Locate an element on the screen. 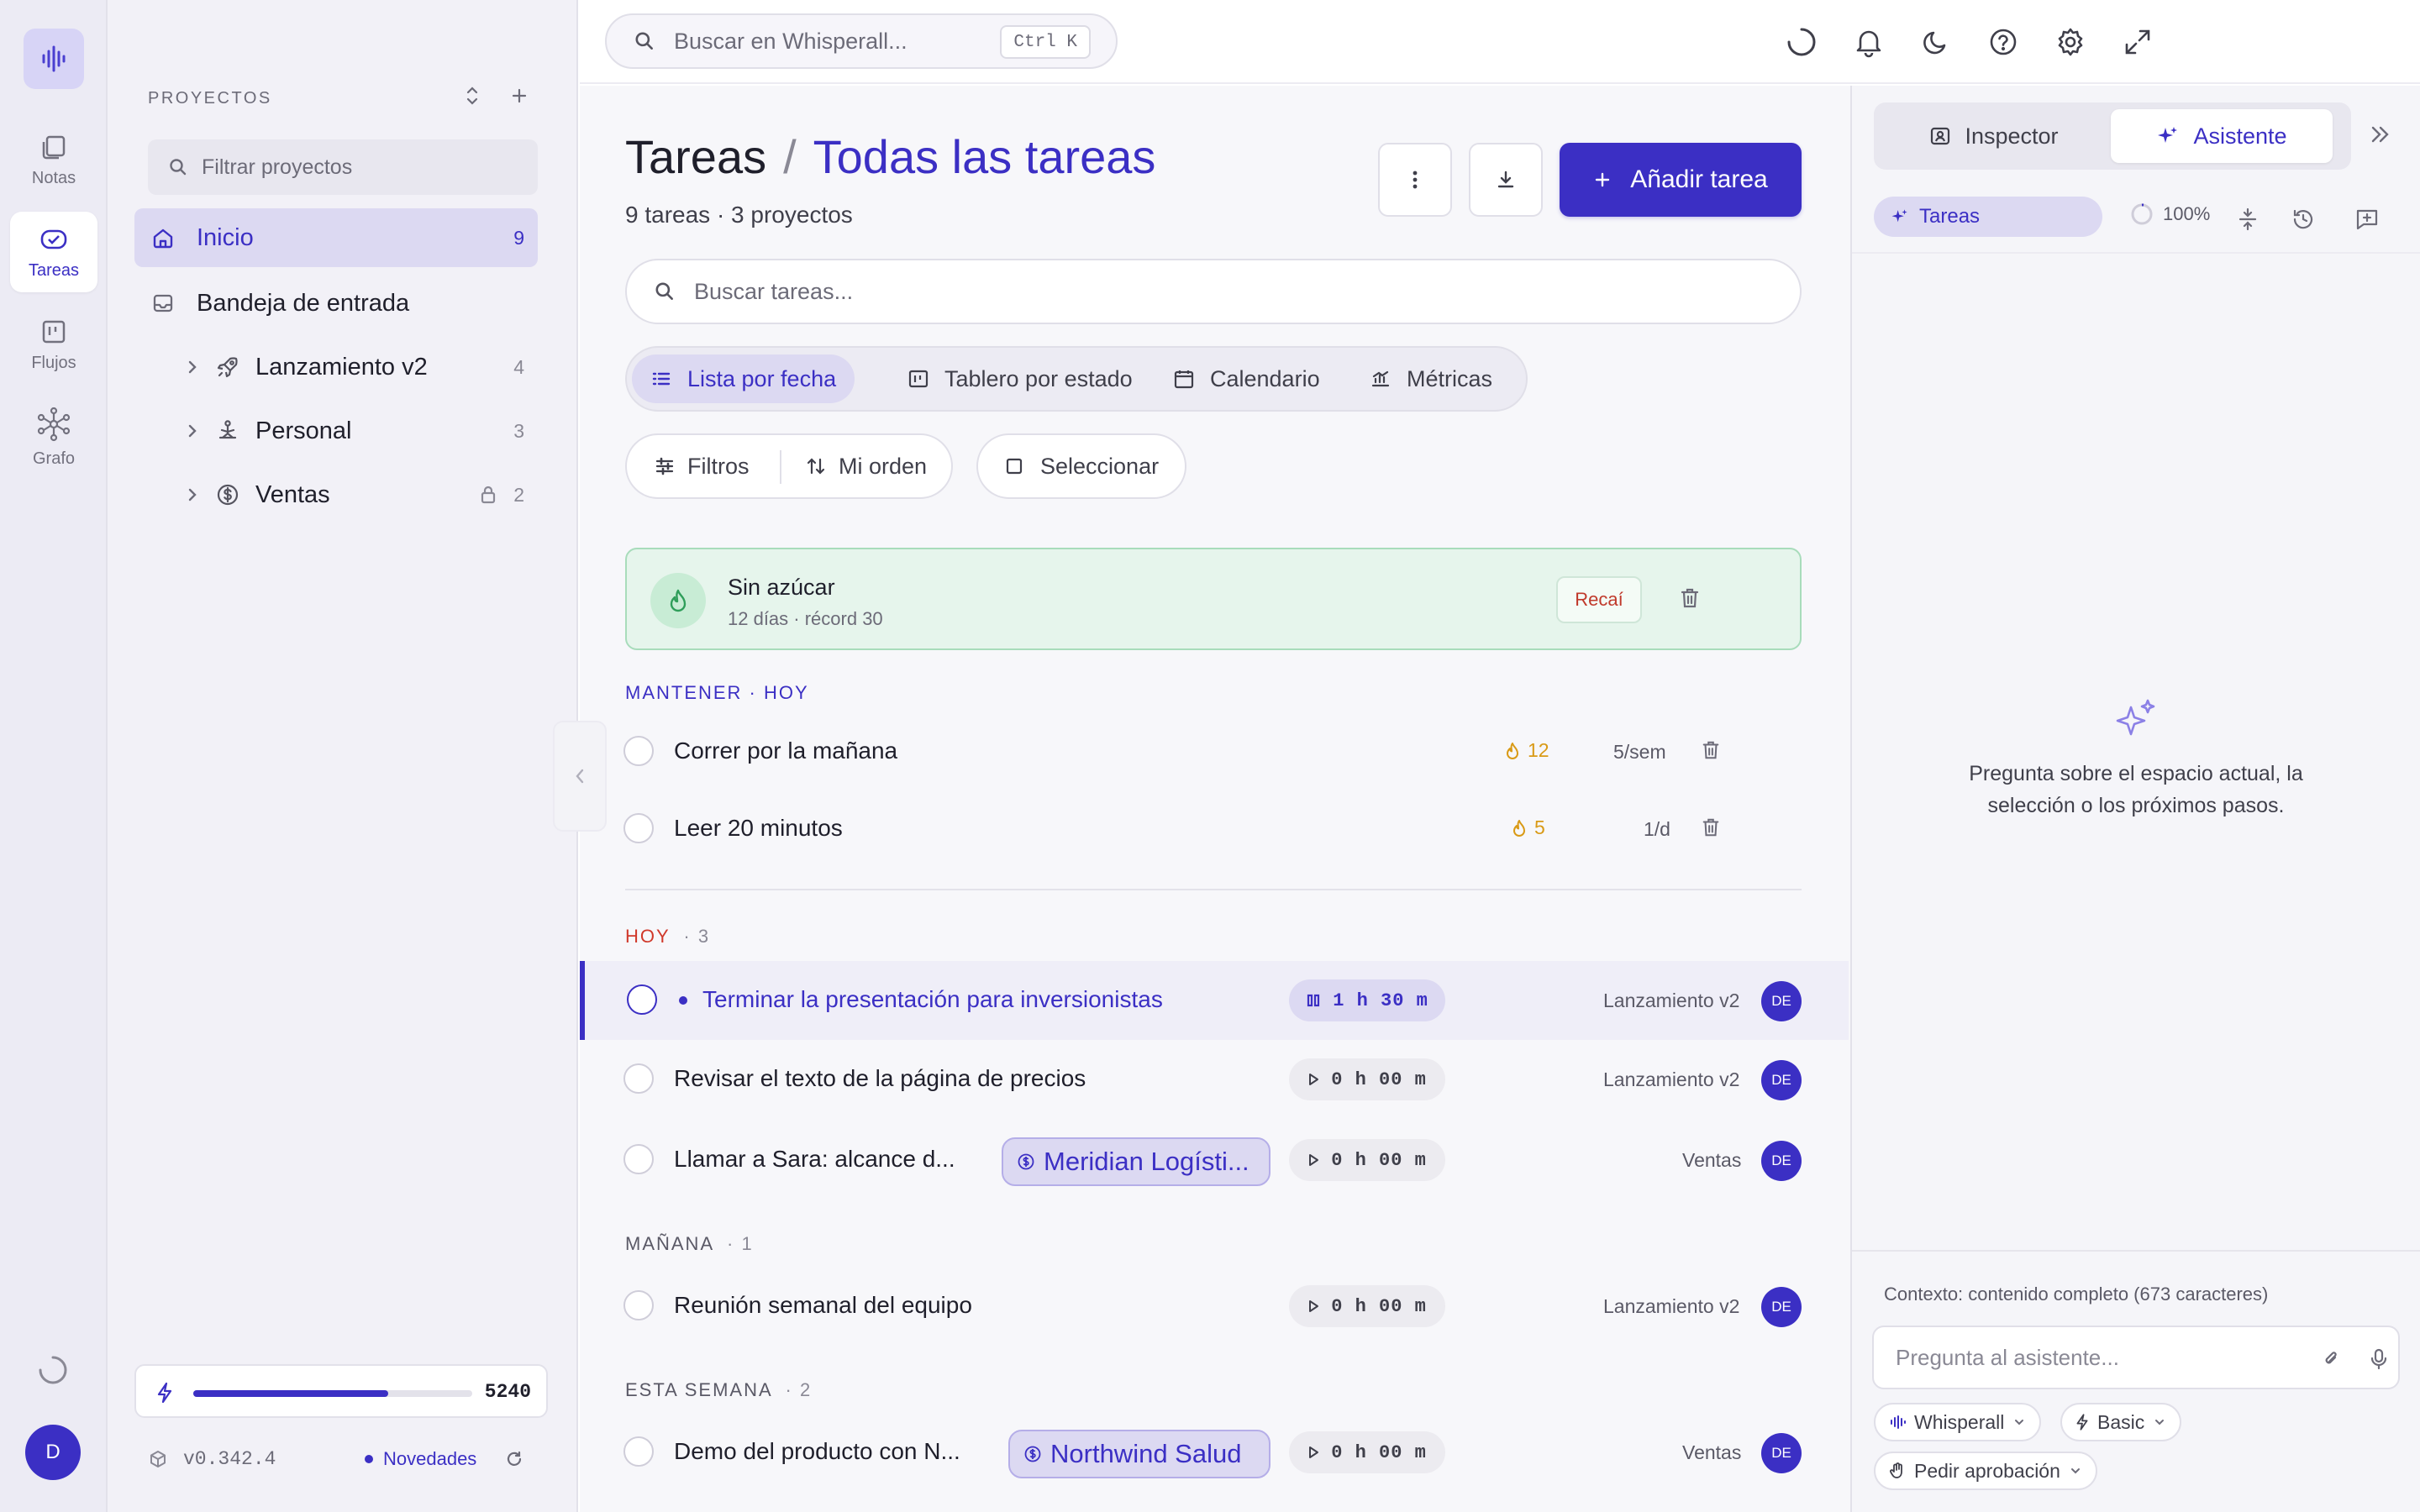  attach-icon is located at coordinates (2331, 1359).